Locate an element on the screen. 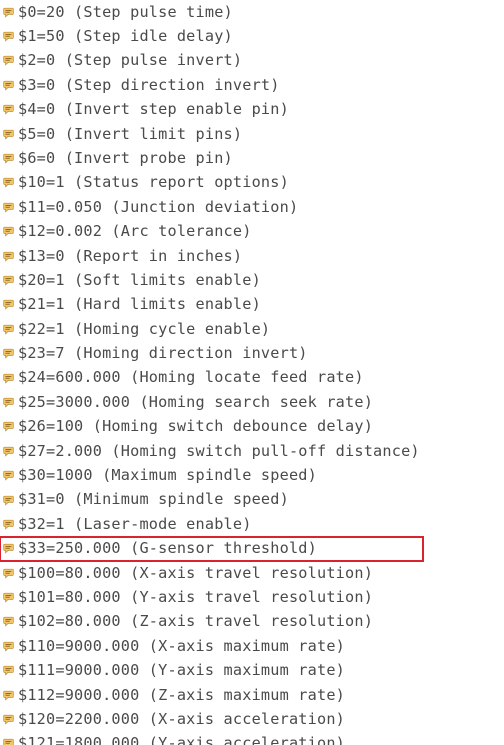 This screenshot has width=504, height=745. console-line-text: $102=80.000 (Z-axis travel resolution) is located at coordinates (196, 621).